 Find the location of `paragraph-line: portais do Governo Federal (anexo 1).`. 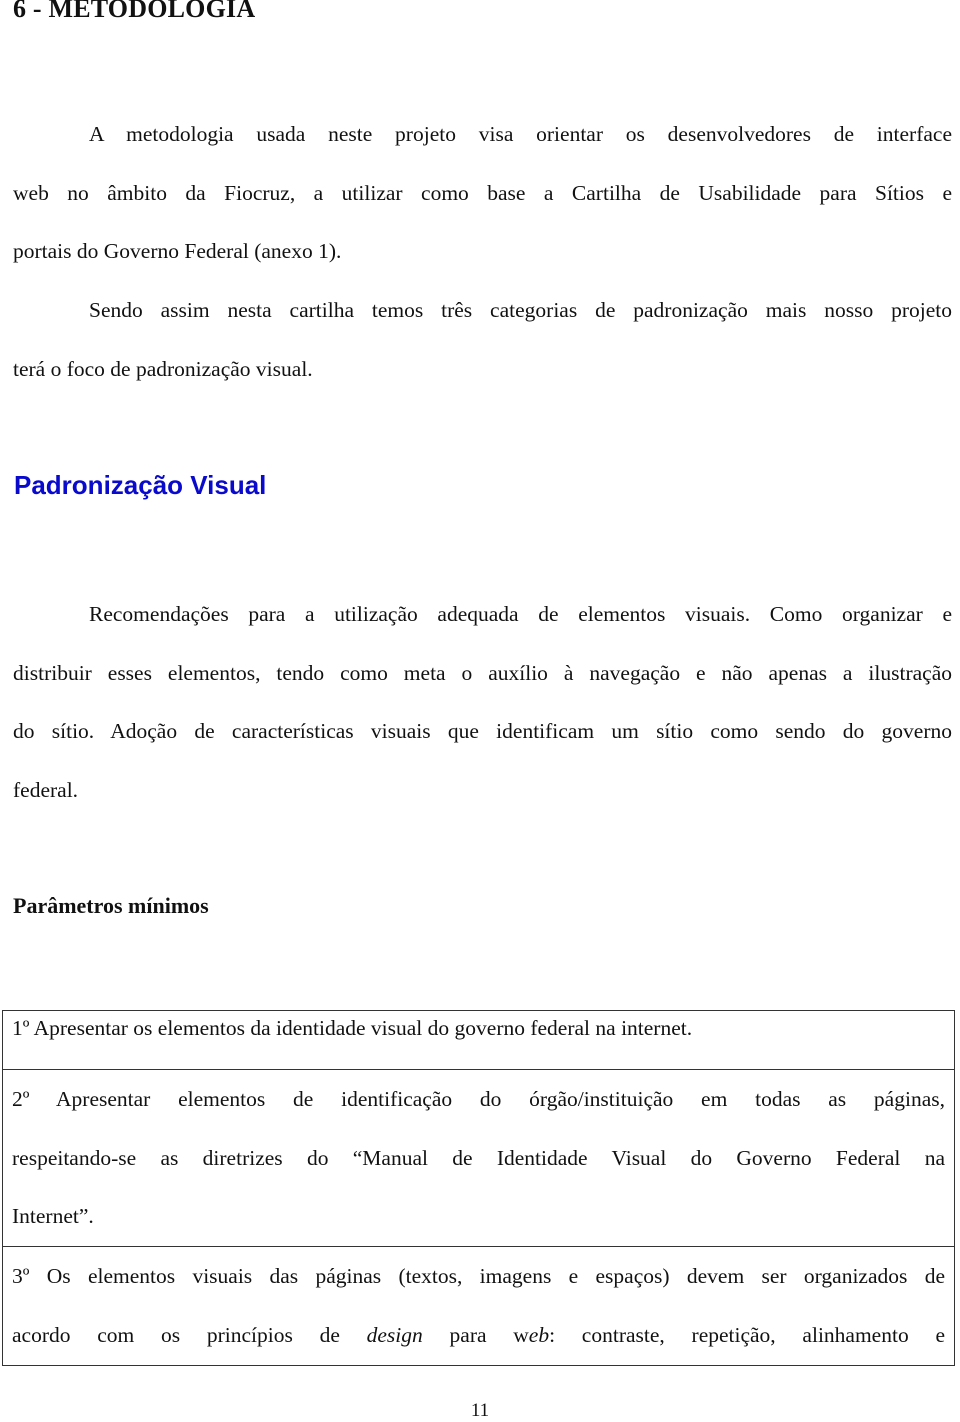

paragraph-line: portais do Governo Federal (anexo 1). is located at coordinates (177, 251).